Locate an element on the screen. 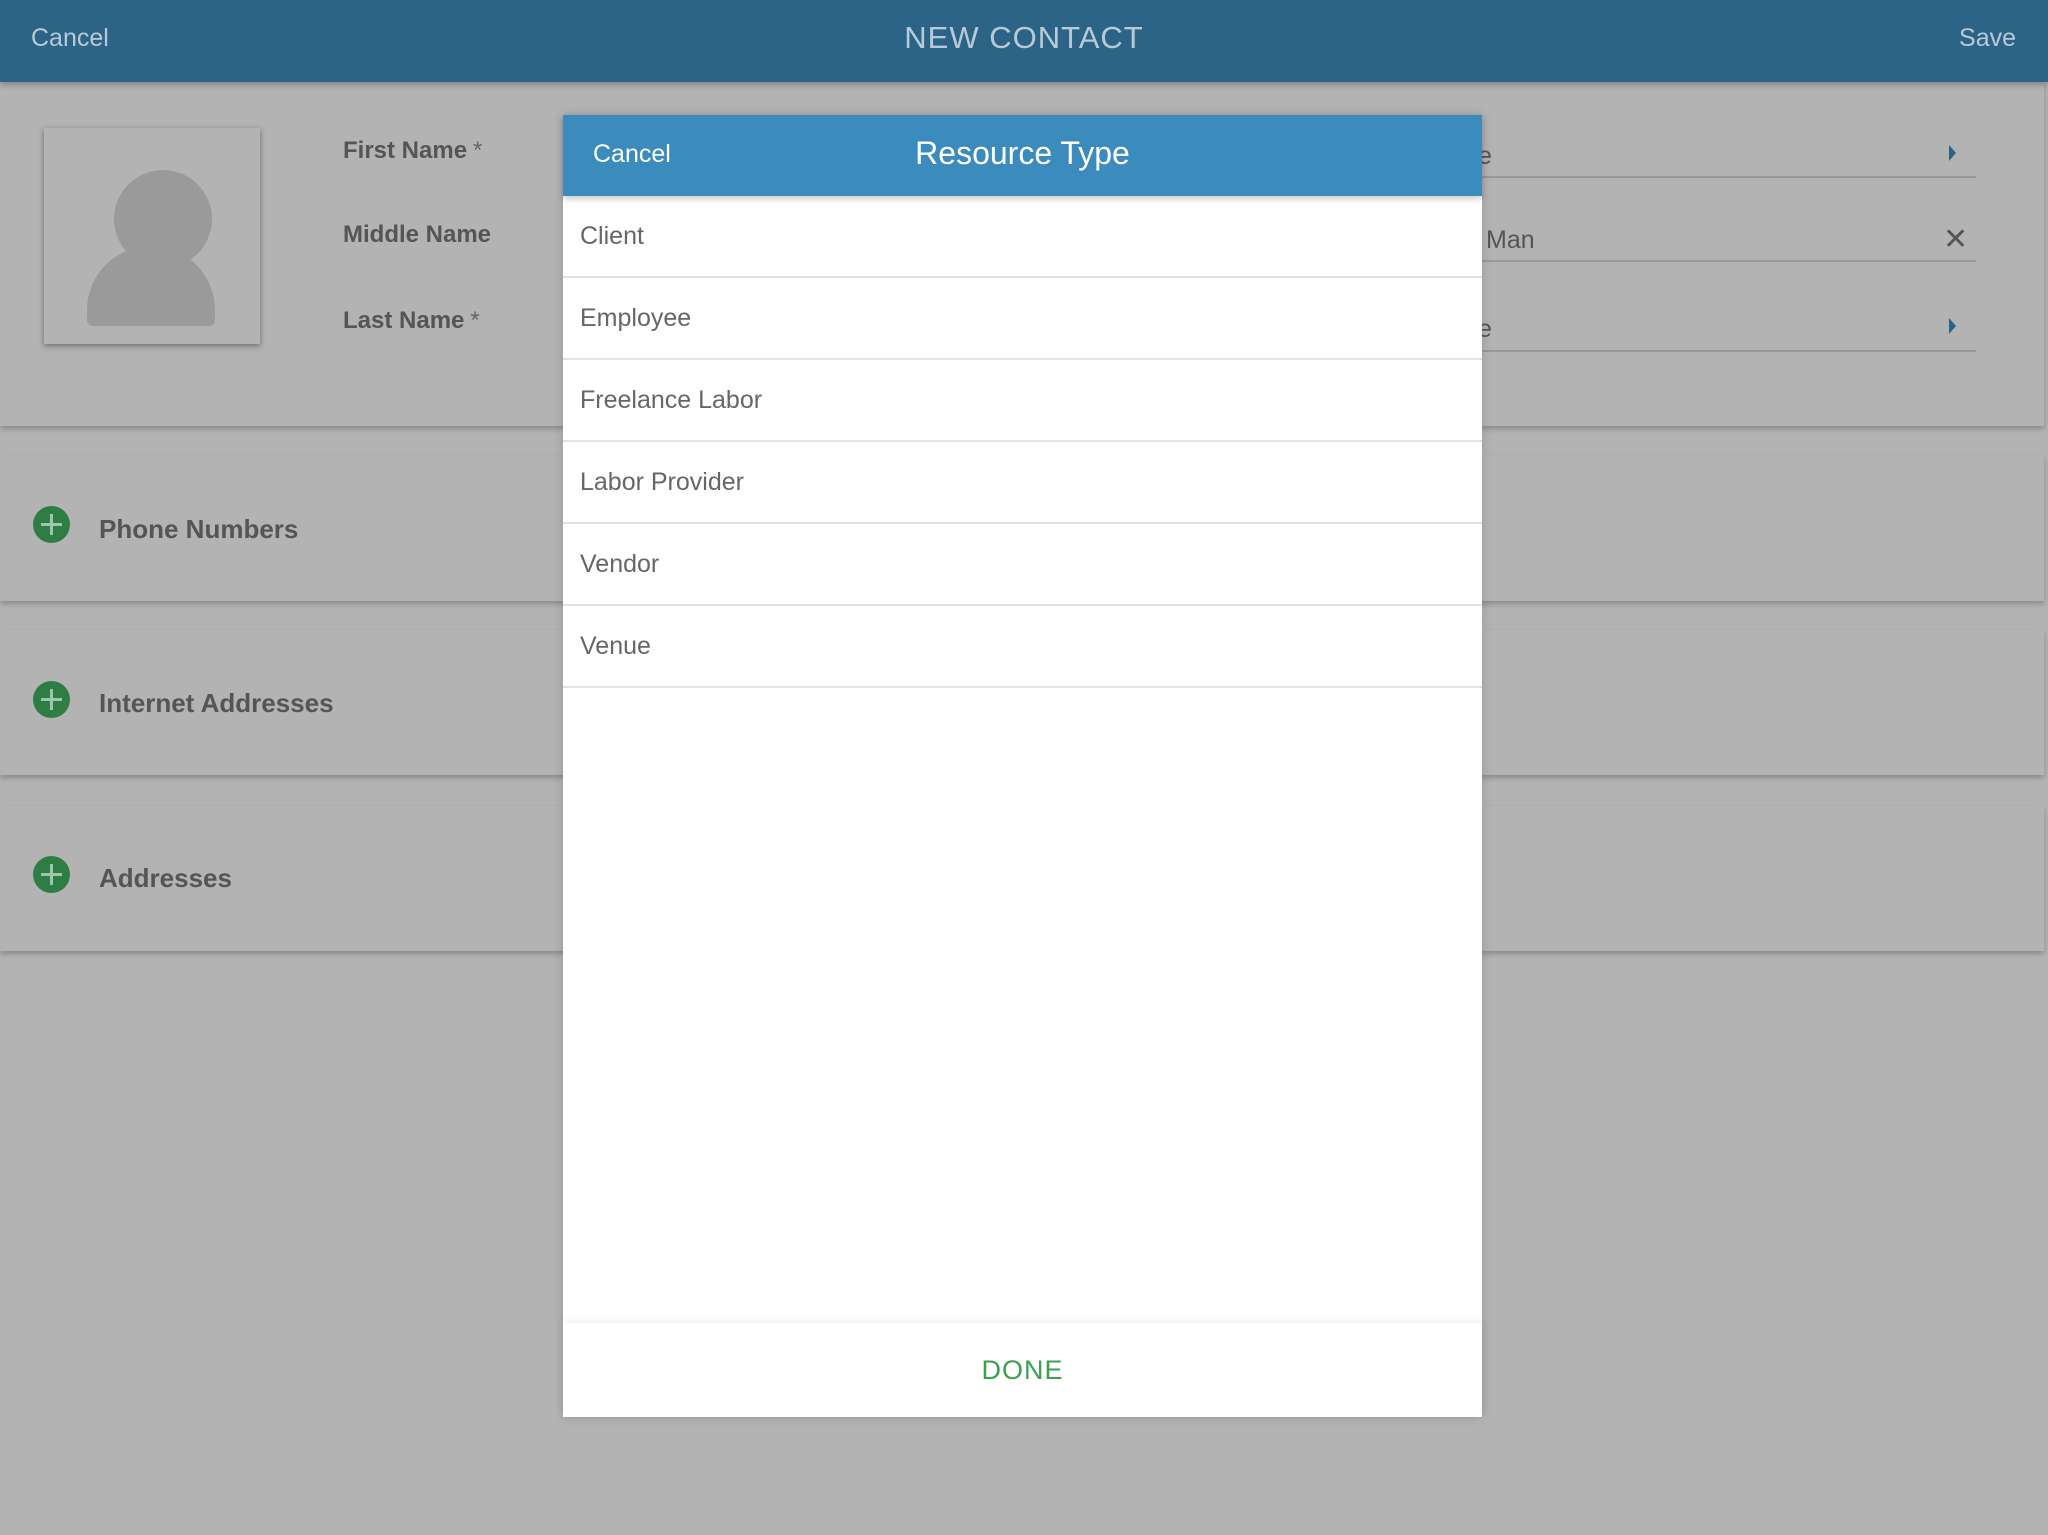 This screenshot has width=2048, height=1535. add-phone-icon is located at coordinates (51, 524).